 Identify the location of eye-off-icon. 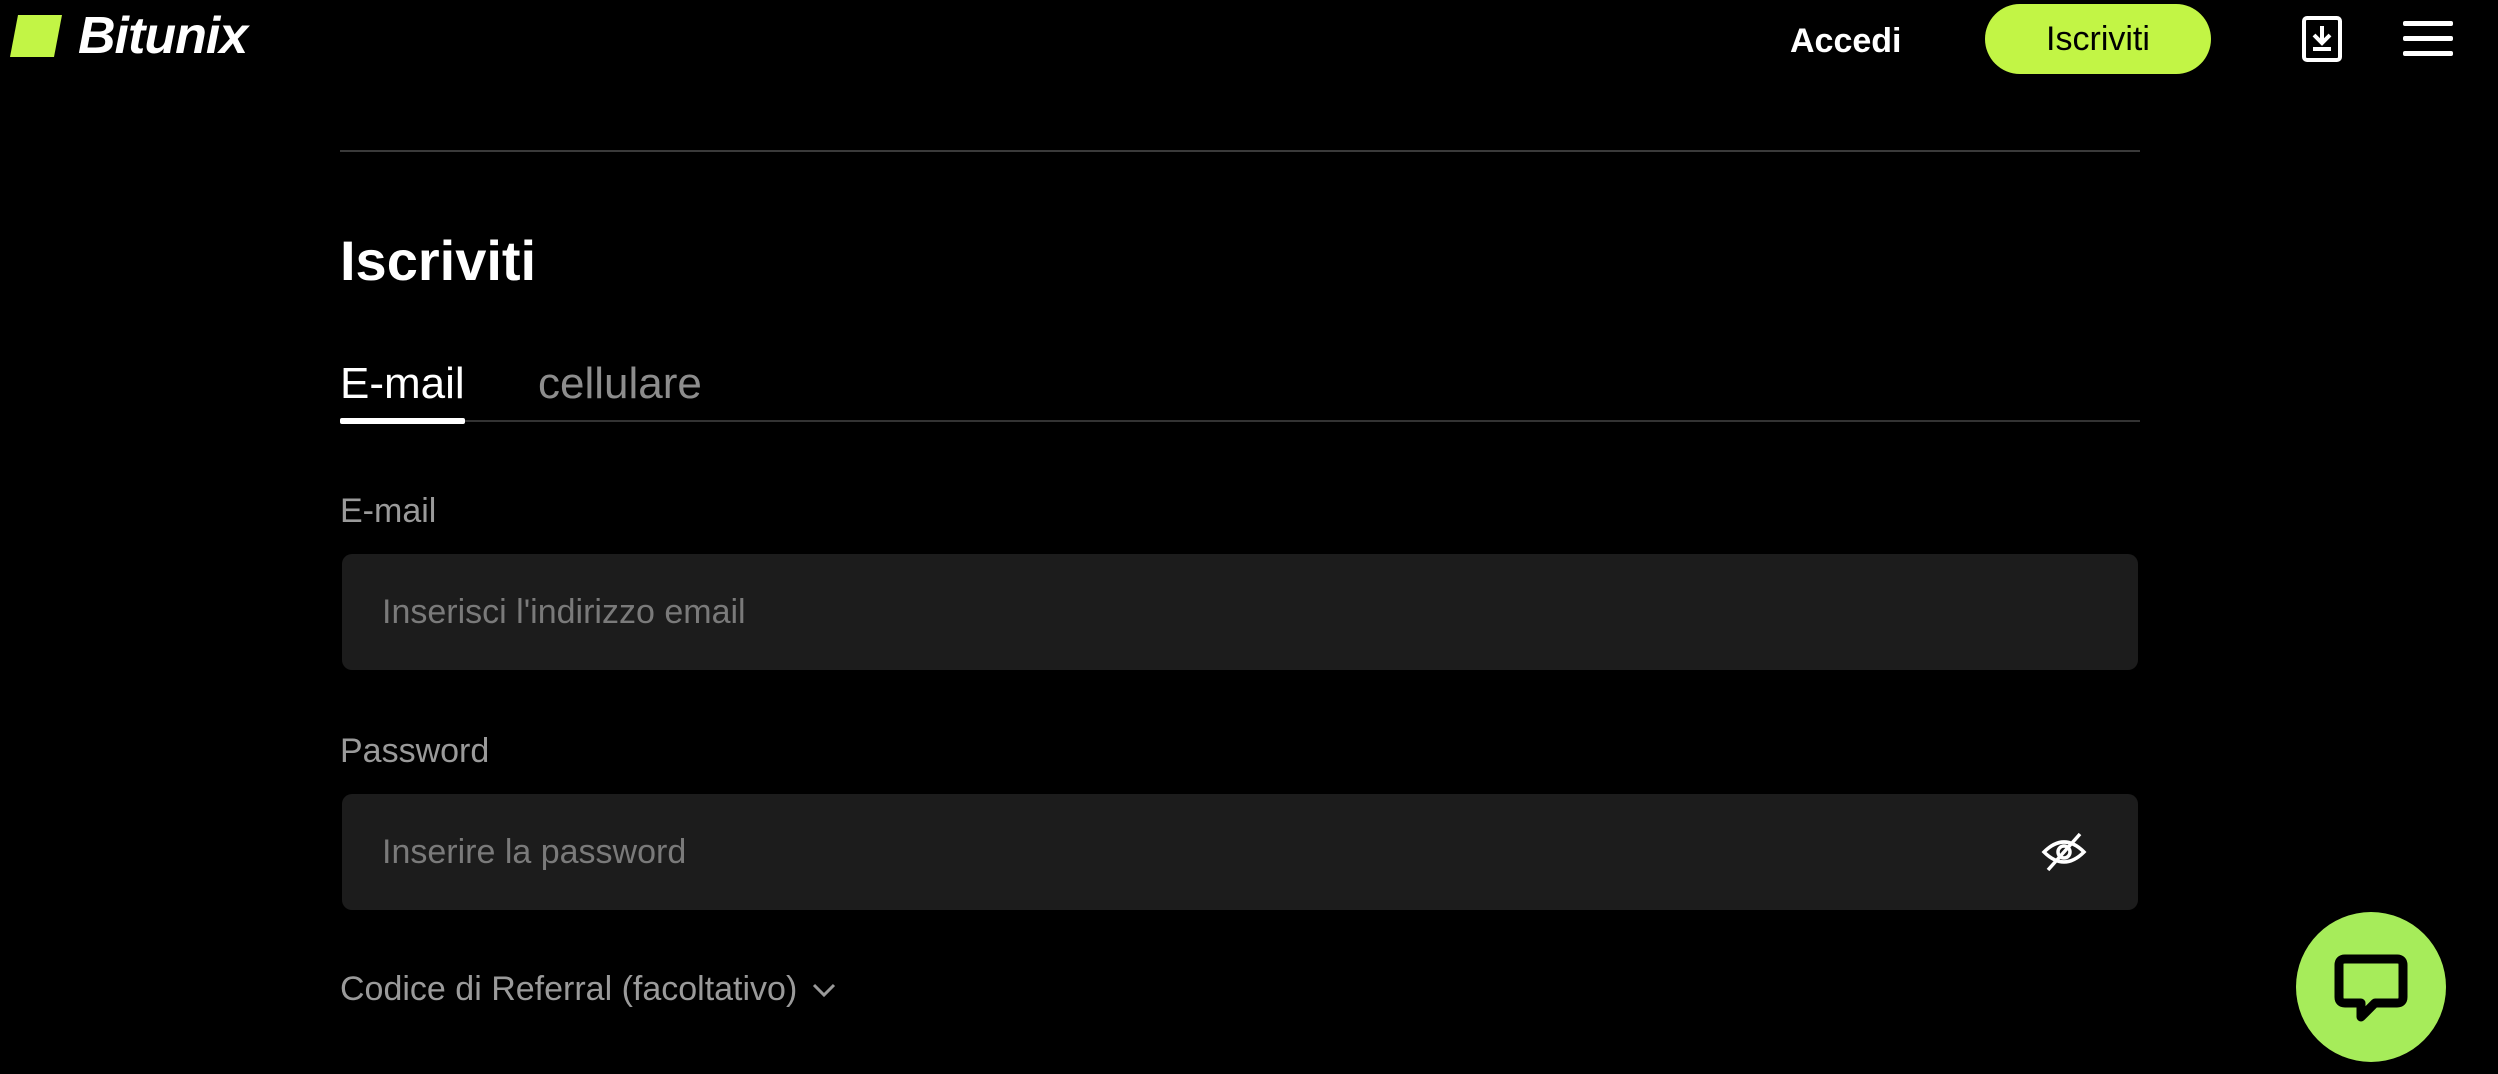
(2064, 852).